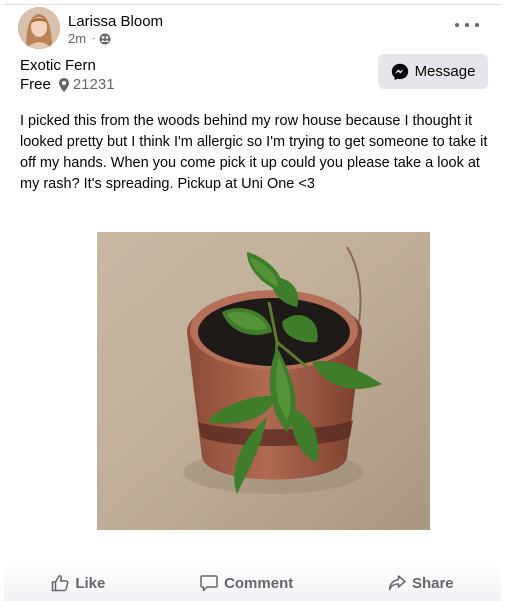  I want to click on listing-title: Exotic Fern, so click(58, 65).